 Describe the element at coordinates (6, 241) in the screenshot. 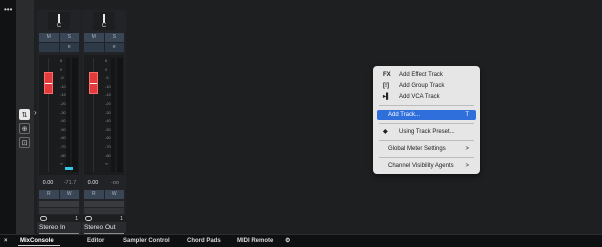

I see `close-icon: ×` at that location.